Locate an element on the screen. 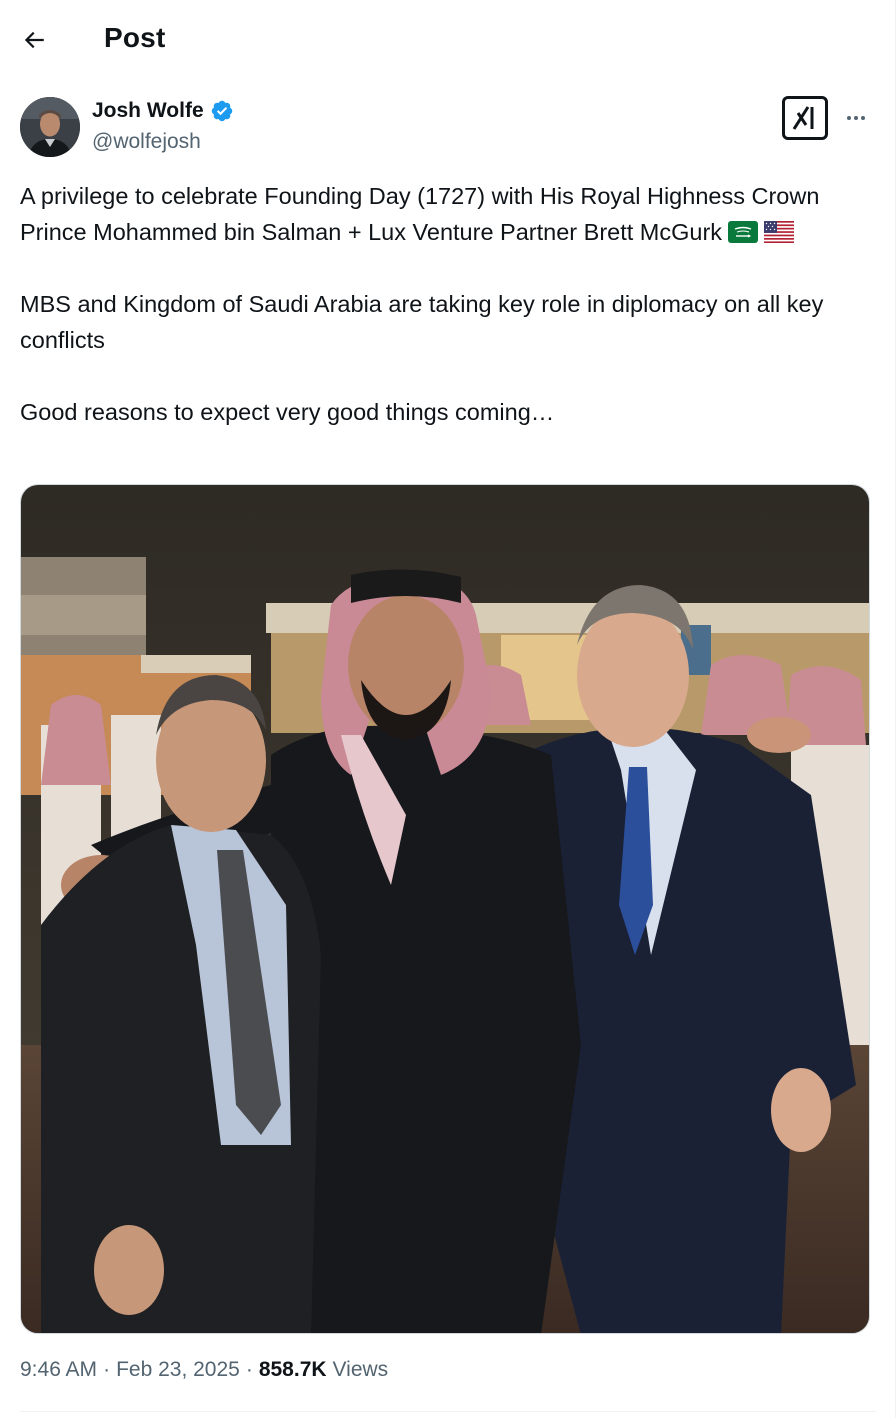 Image resolution: width=896 pixels, height=1418 pixels. more-horizontal-icon is located at coordinates (856, 118).